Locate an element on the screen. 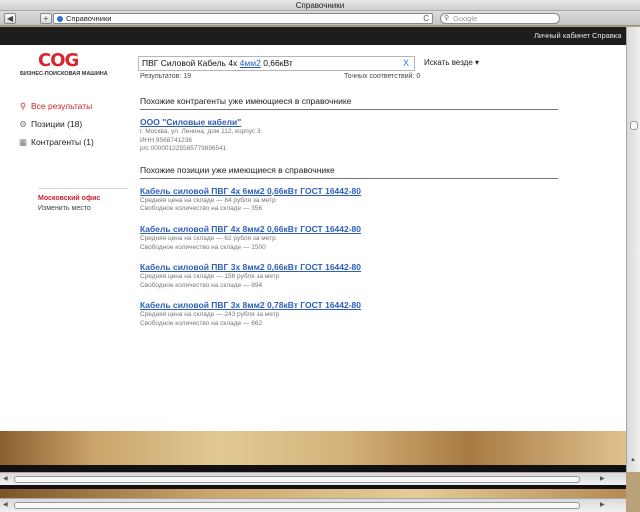  address-text: Справочники is located at coordinates (89, 18).